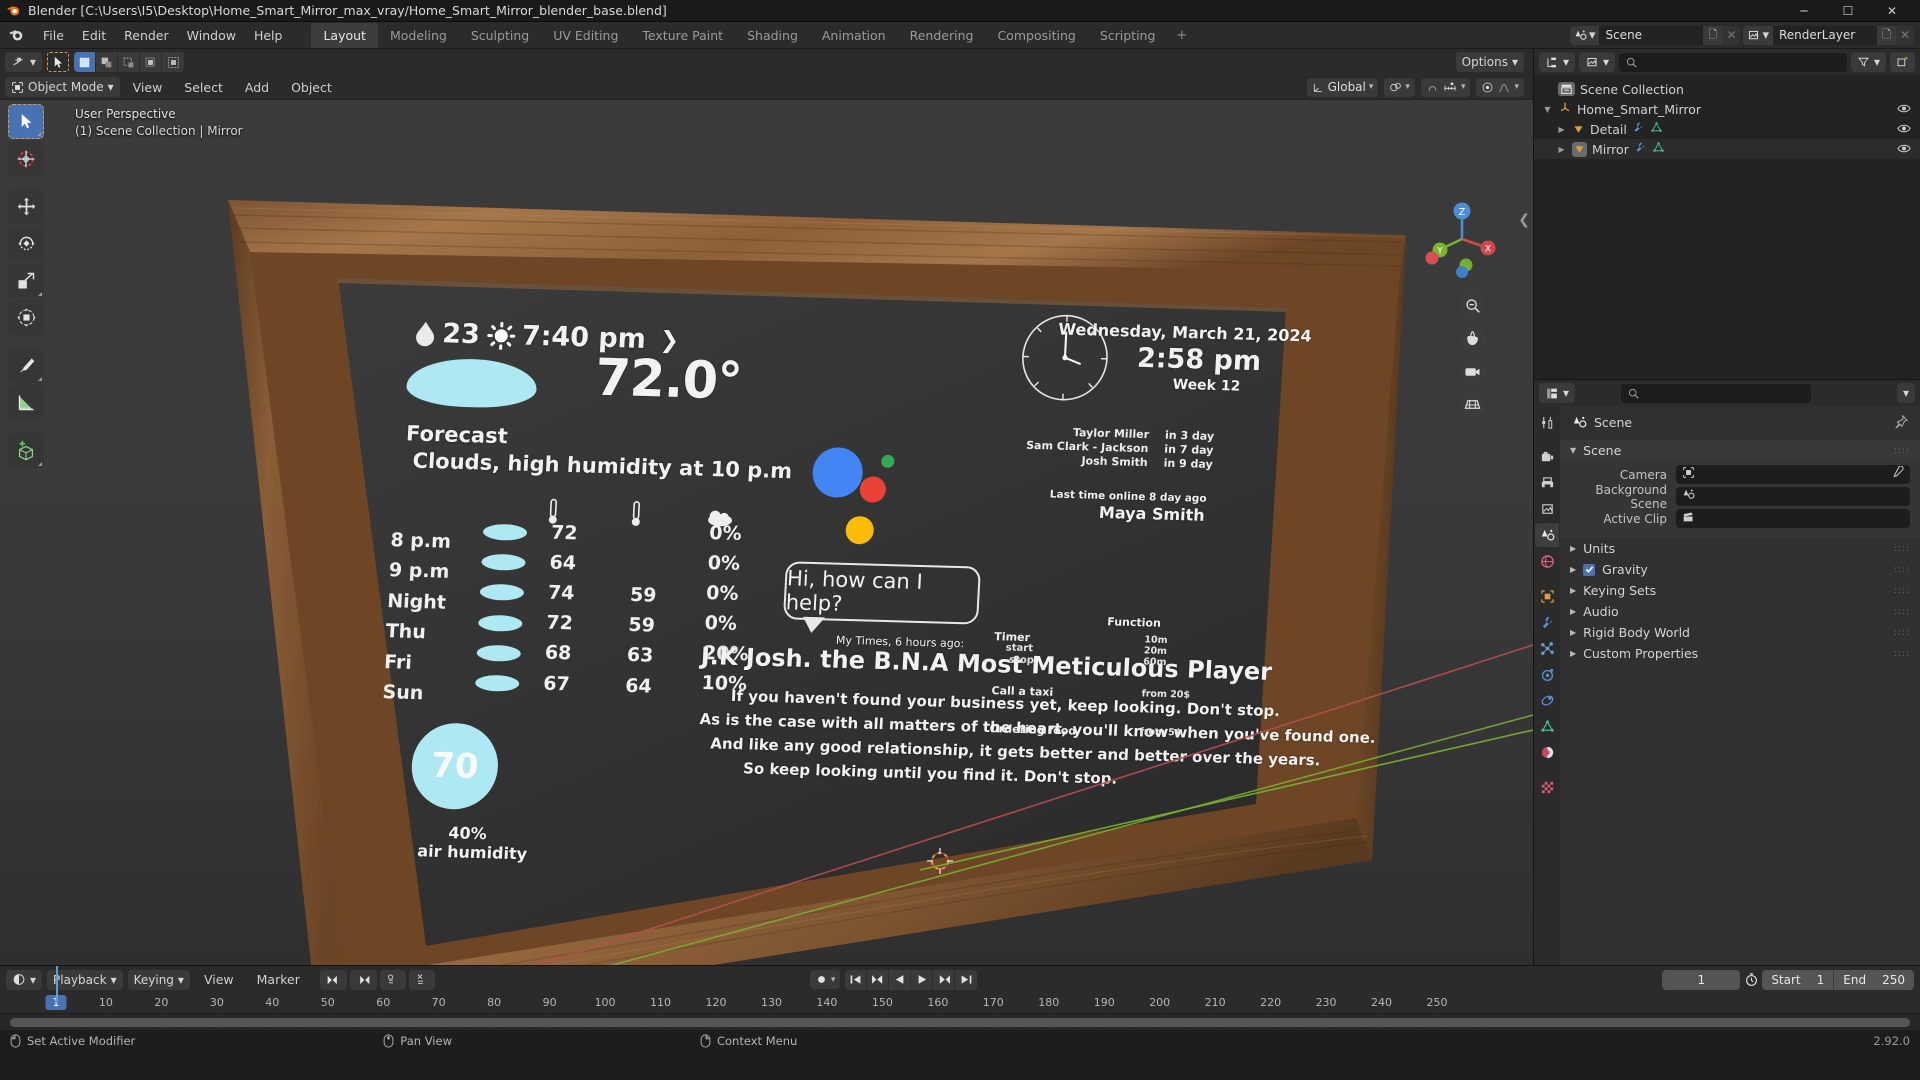 This screenshot has width=1920, height=1080. Describe the element at coordinates (151, 62) in the screenshot. I see `select-intersect-icon` at that location.